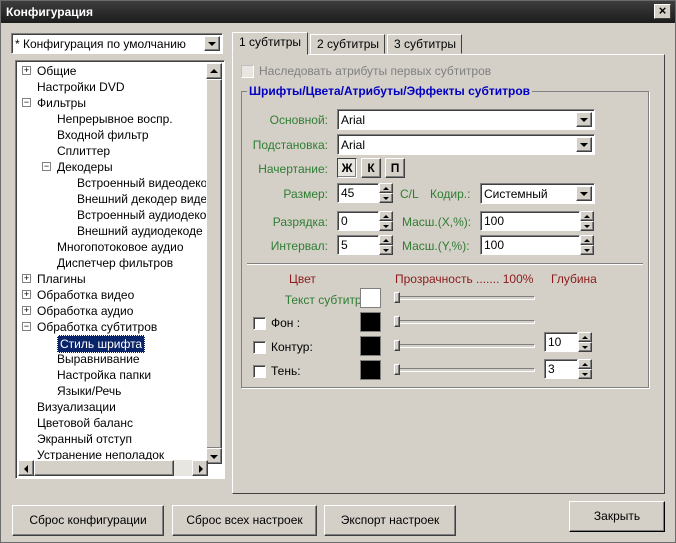 The height and width of the screenshot is (543, 676). I want to click on spacing-spinner, so click(386, 221).